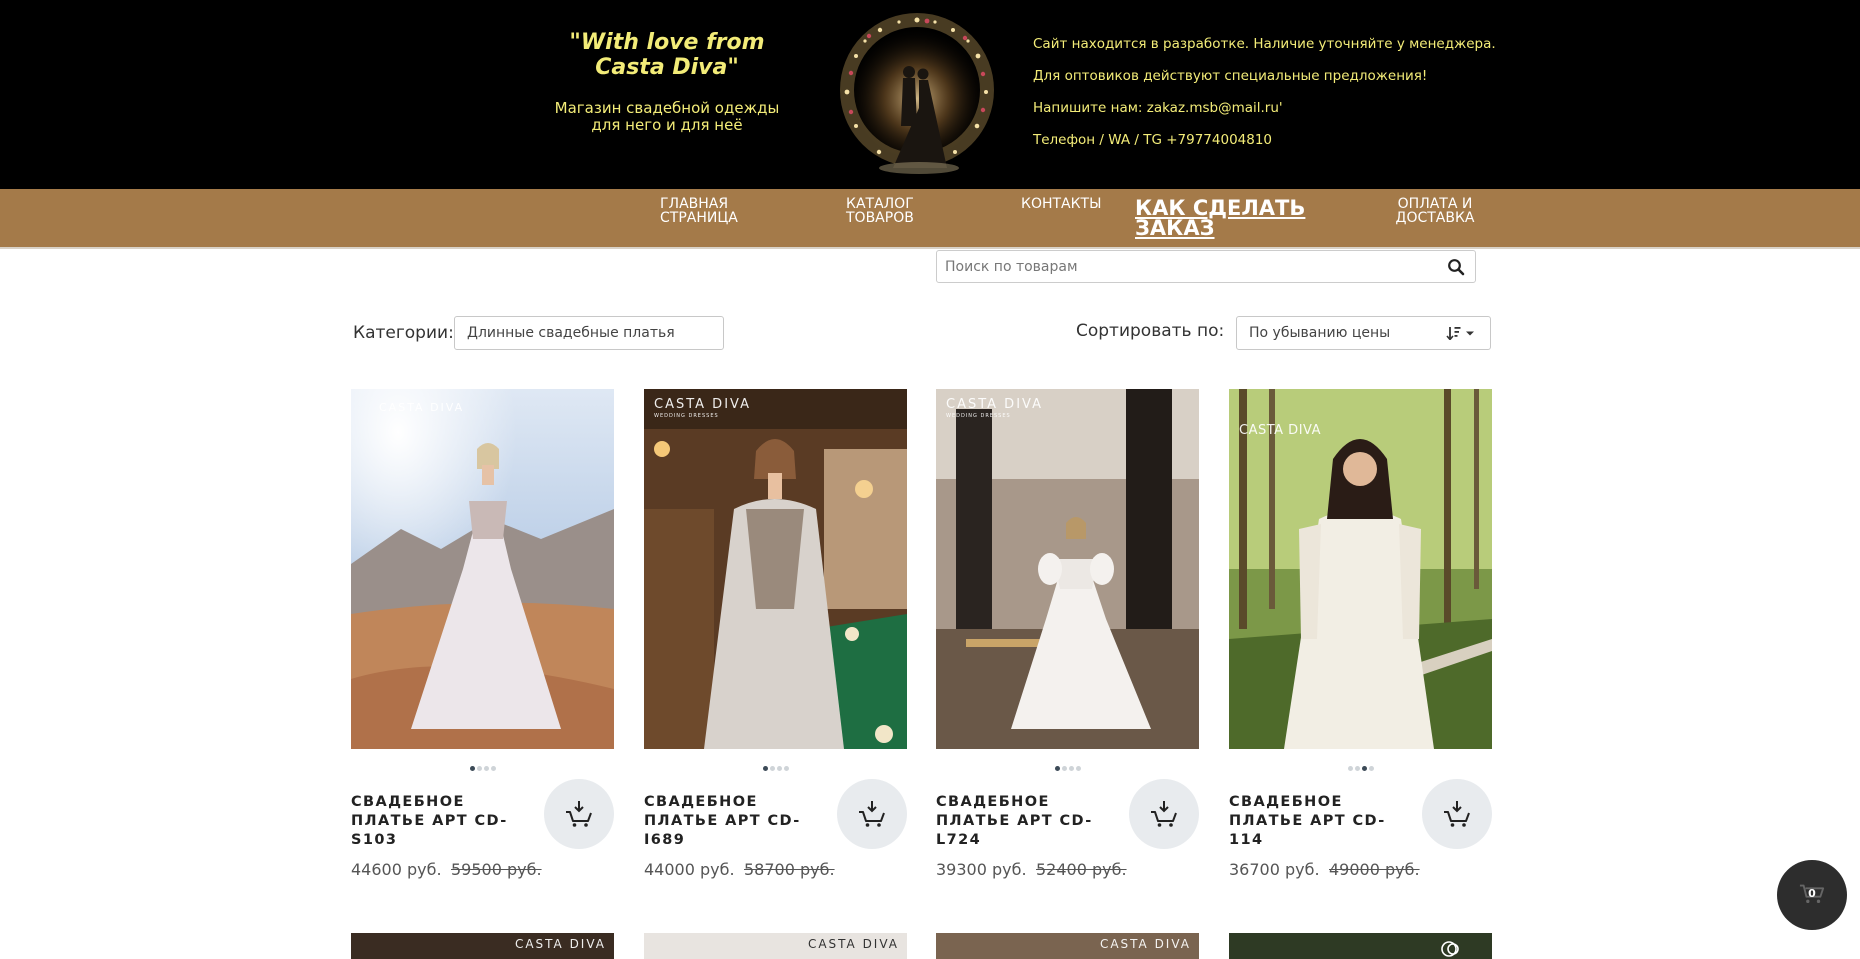 This screenshot has width=1860, height=959. I want to click on brand-logo-icon, so click(1450, 949).